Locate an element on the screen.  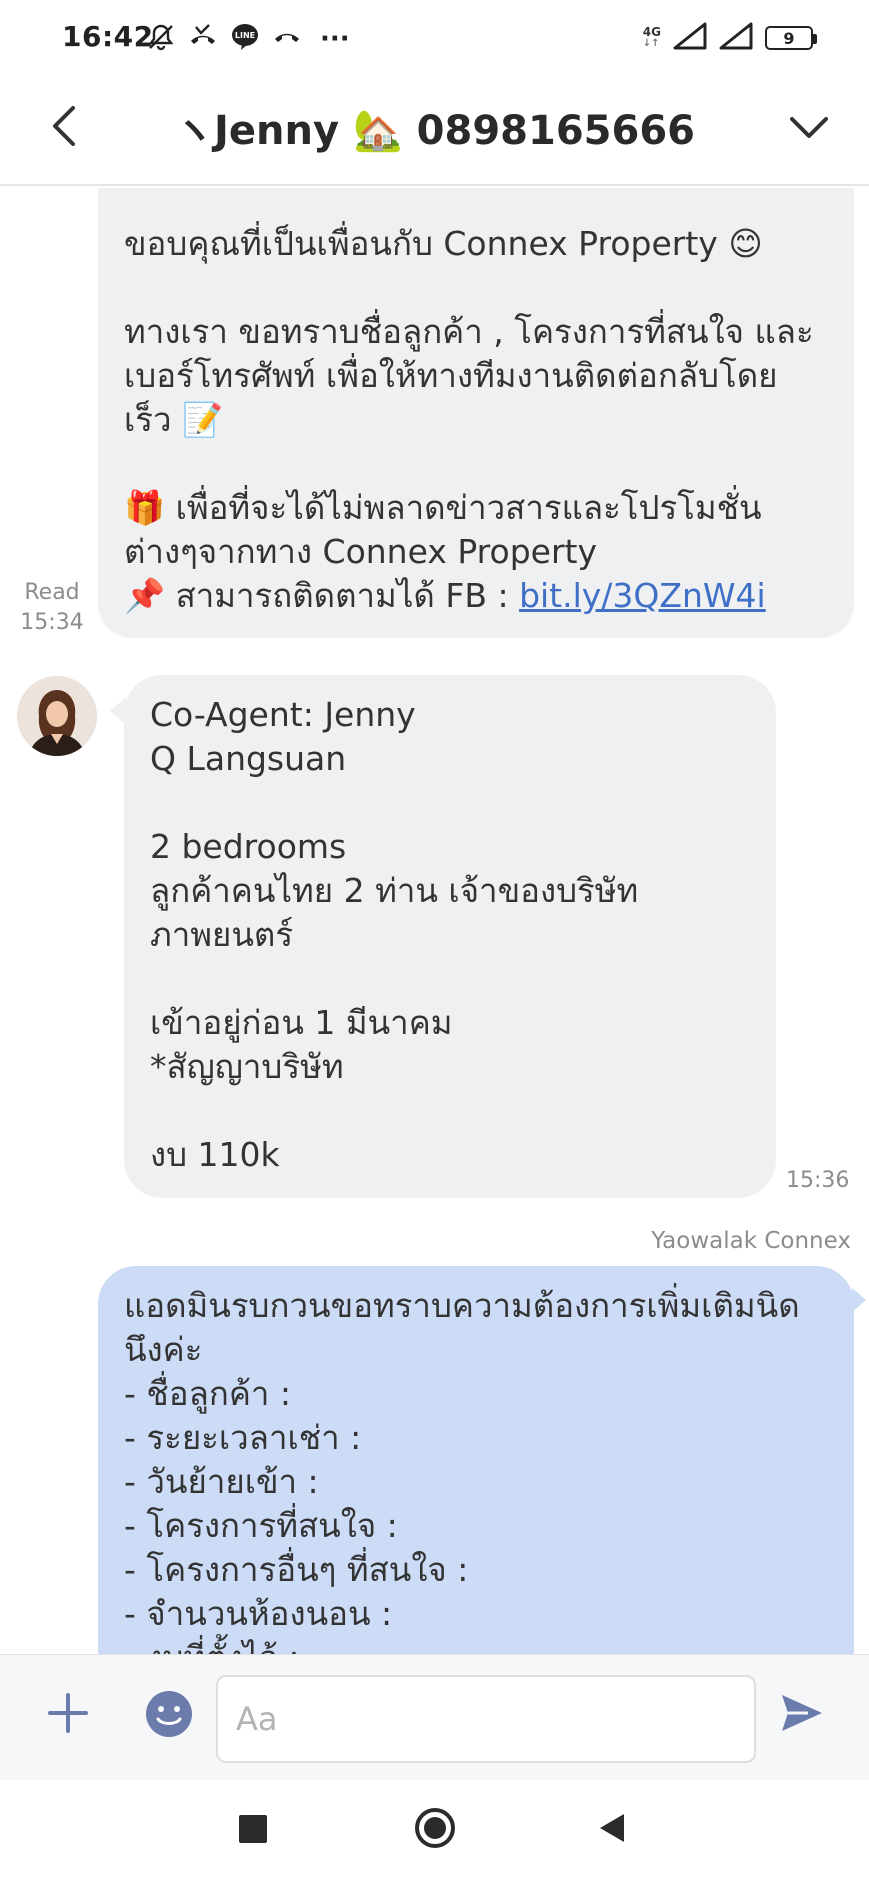
message-line: แอดมินรบกวนขอทราบความต้องการเพิ่มเติมนิด is located at coordinates (462, 1305).